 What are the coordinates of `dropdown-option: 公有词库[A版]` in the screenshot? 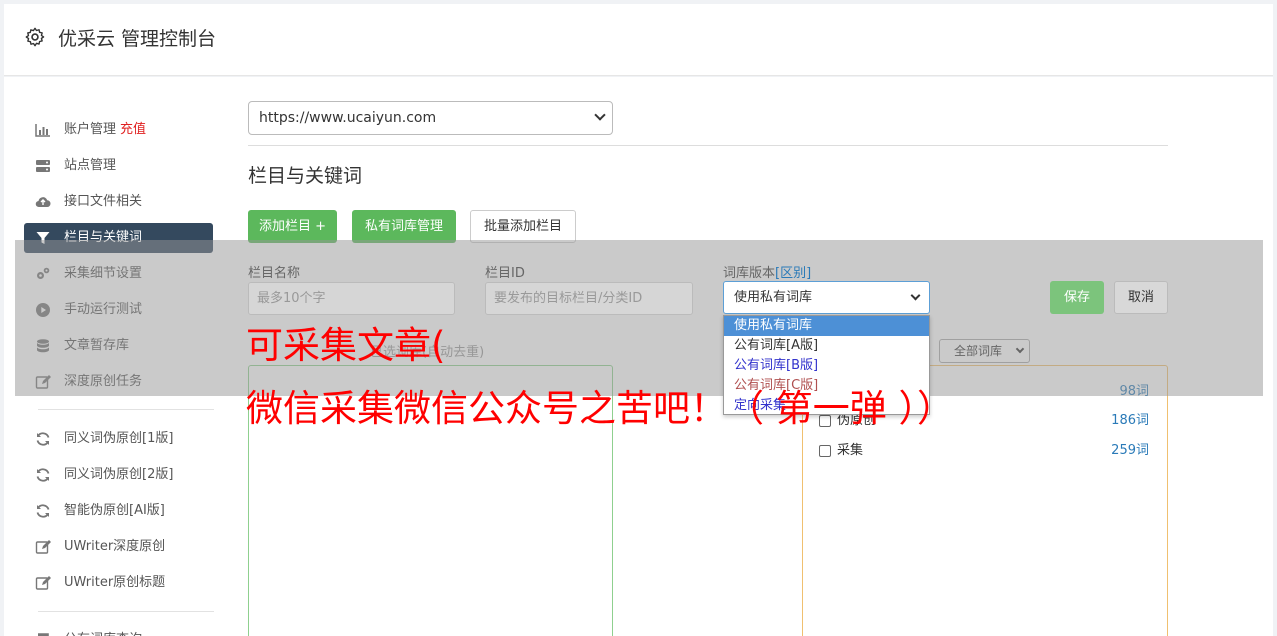 It's located at (826, 346).